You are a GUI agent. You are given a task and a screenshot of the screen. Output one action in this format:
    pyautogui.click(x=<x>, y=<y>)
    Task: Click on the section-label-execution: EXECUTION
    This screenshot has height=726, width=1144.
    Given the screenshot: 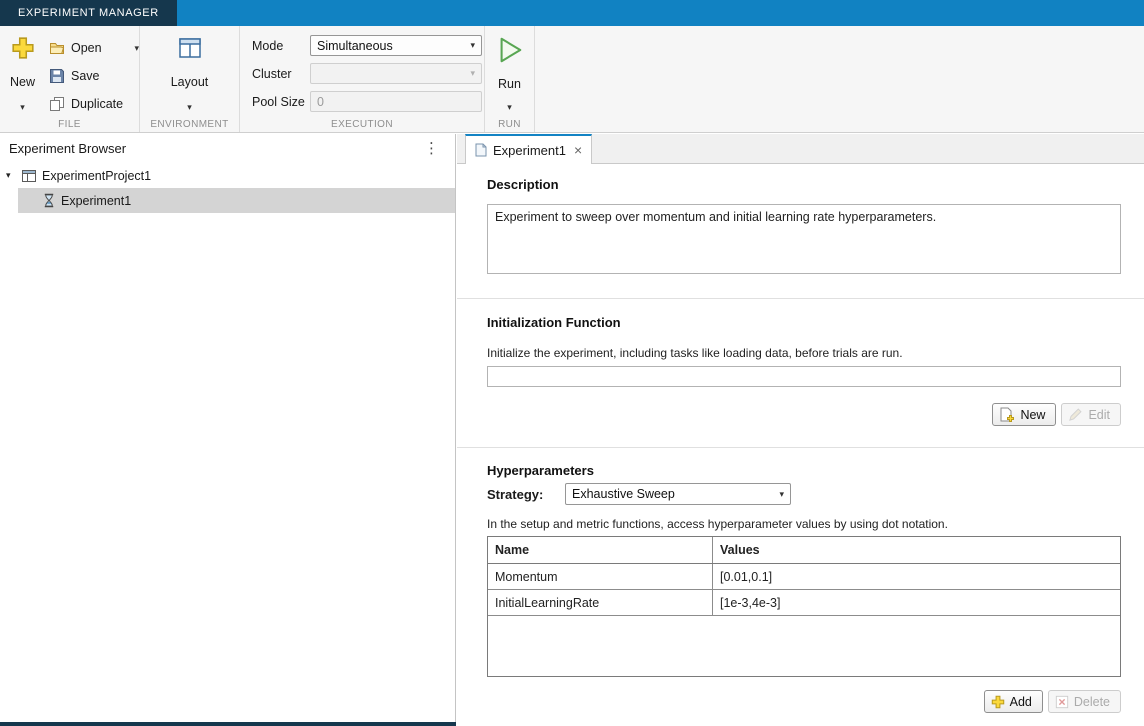 What is the action you would take?
    pyautogui.click(x=362, y=124)
    